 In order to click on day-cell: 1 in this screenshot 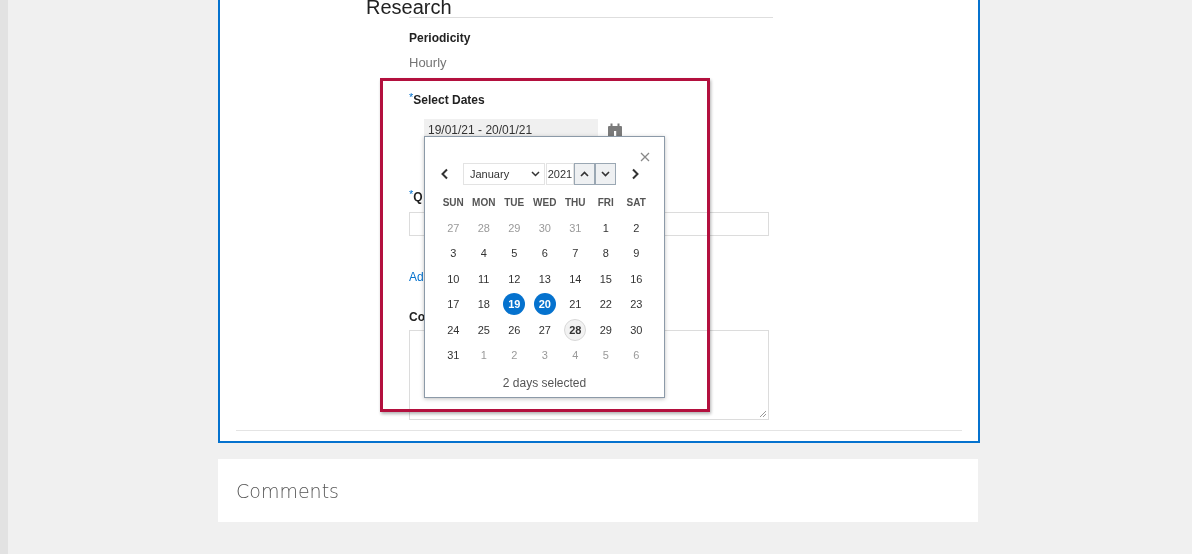, I will do `click(605, 228)`.